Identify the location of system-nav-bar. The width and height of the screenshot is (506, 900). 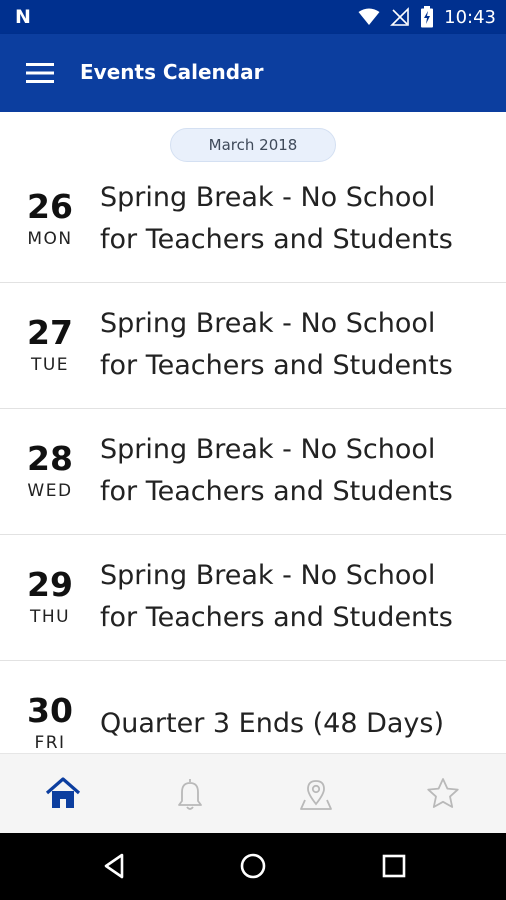
(253, 866).